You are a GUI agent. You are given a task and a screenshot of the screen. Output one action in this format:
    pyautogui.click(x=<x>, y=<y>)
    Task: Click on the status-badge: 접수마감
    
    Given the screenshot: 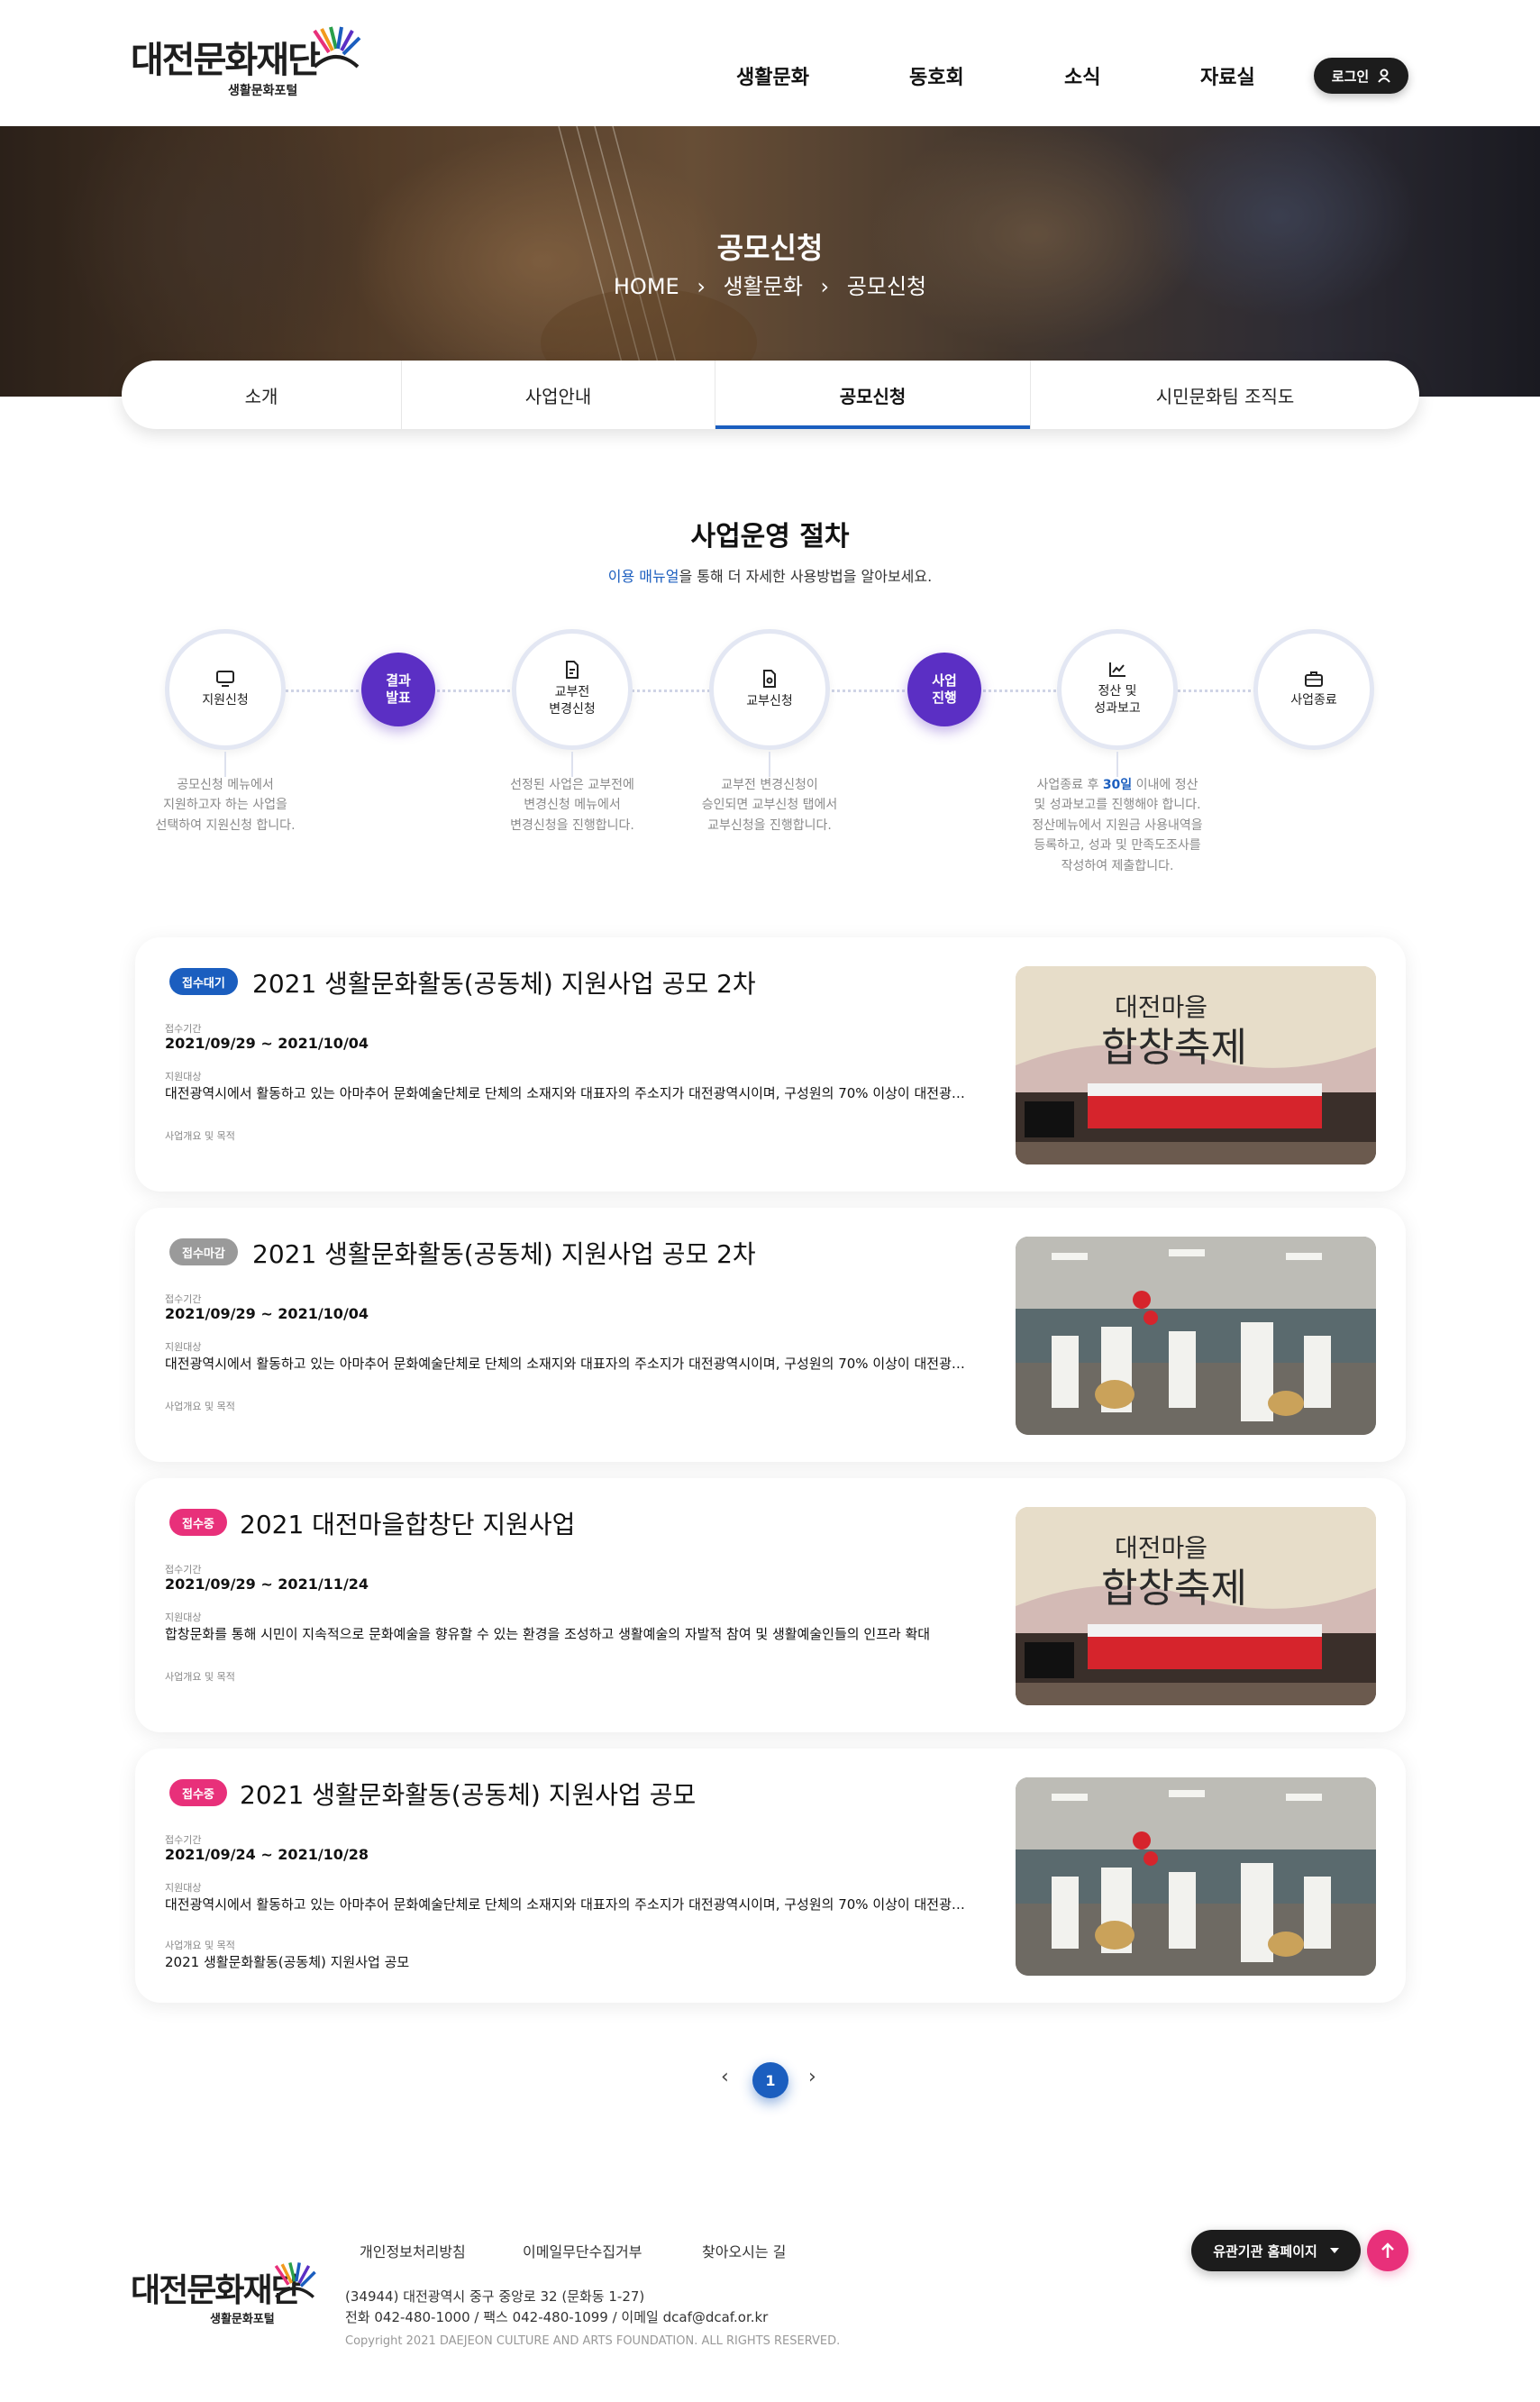 What is the action you would take?
    pyautogui.click(x=203, y=1251)
    